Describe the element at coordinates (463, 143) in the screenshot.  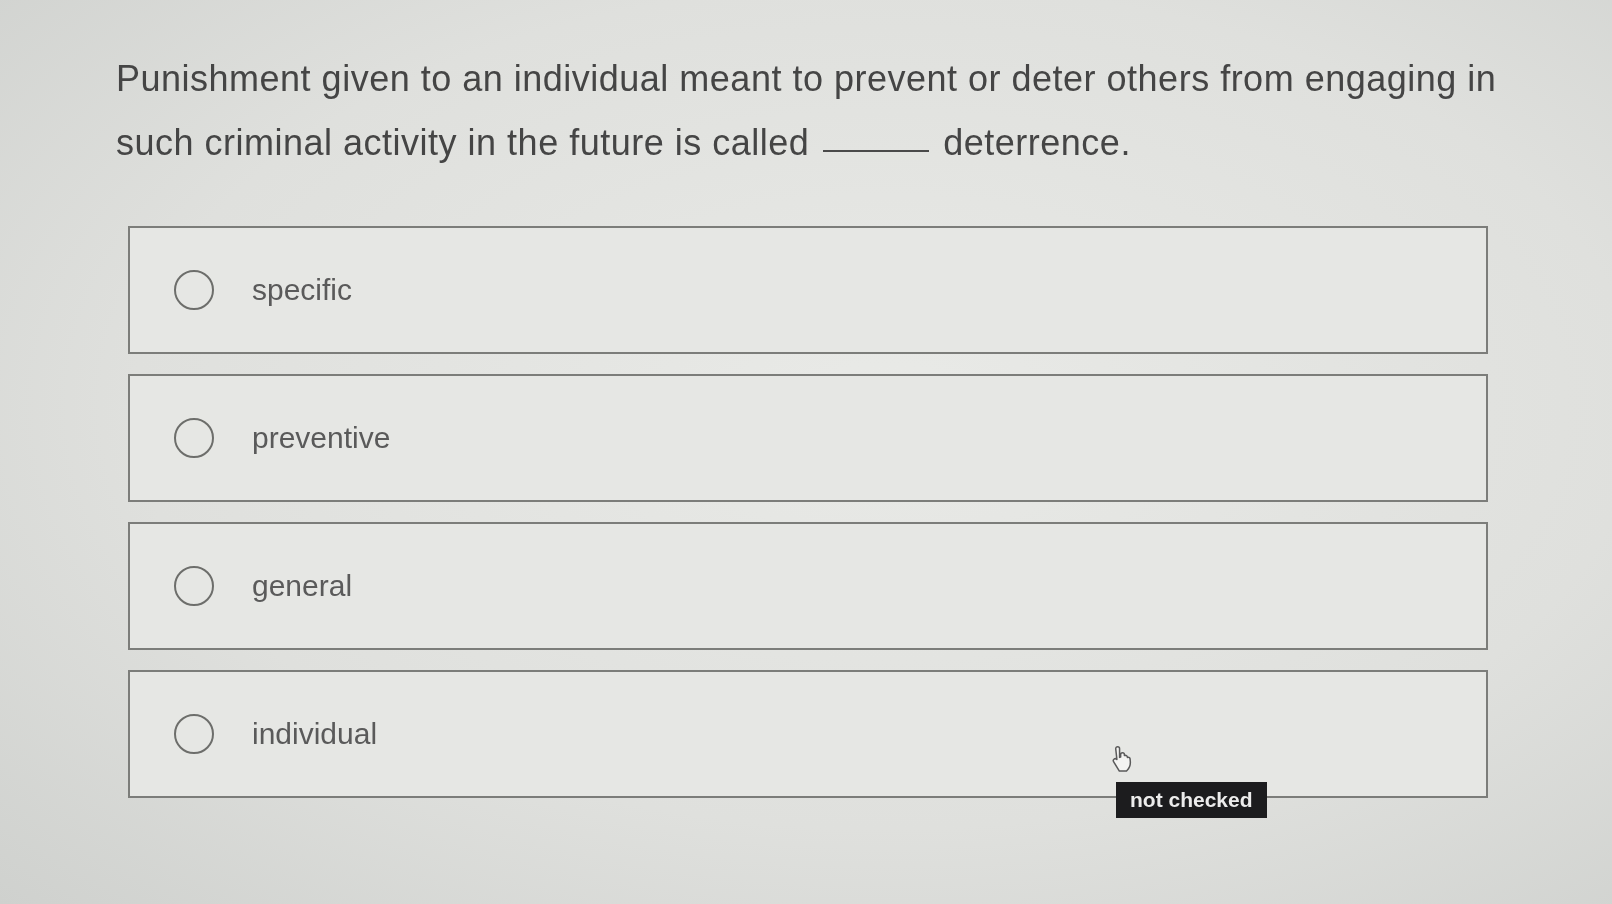
I see `question-text: such criminal activity in the future is called` at that location.